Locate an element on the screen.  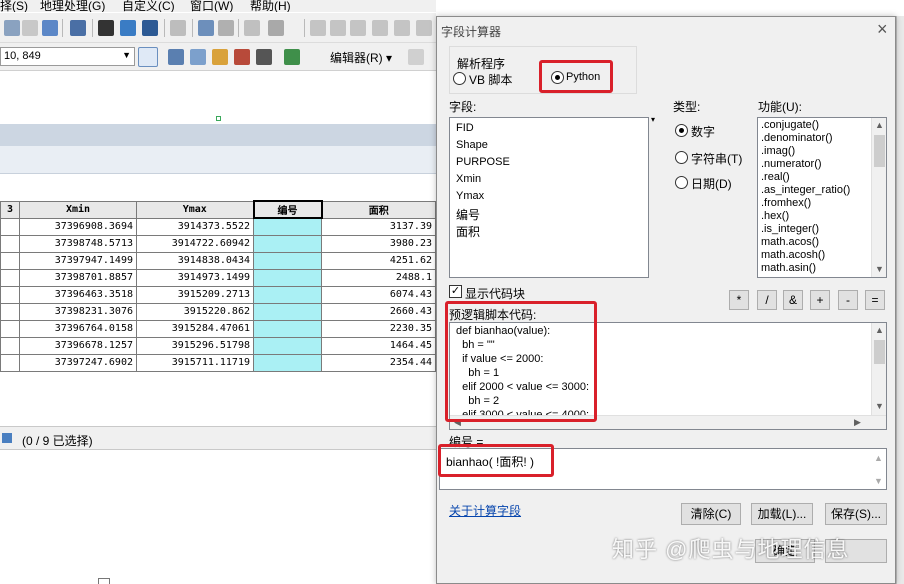
table-cell: 37397947.1499 is located at coordinates (78, 260).